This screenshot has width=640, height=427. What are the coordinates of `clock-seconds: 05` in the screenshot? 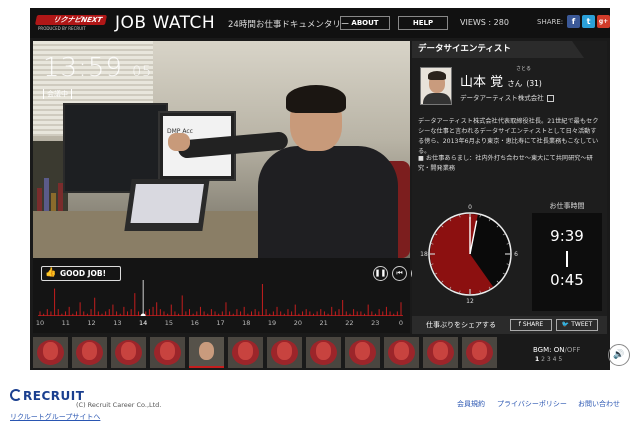 It's located at (142, 72).